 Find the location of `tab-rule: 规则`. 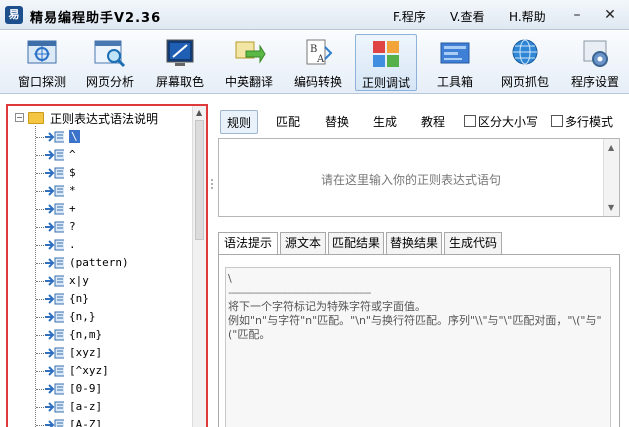

tab-rule: 规则 is located at coordinates (239, 122).